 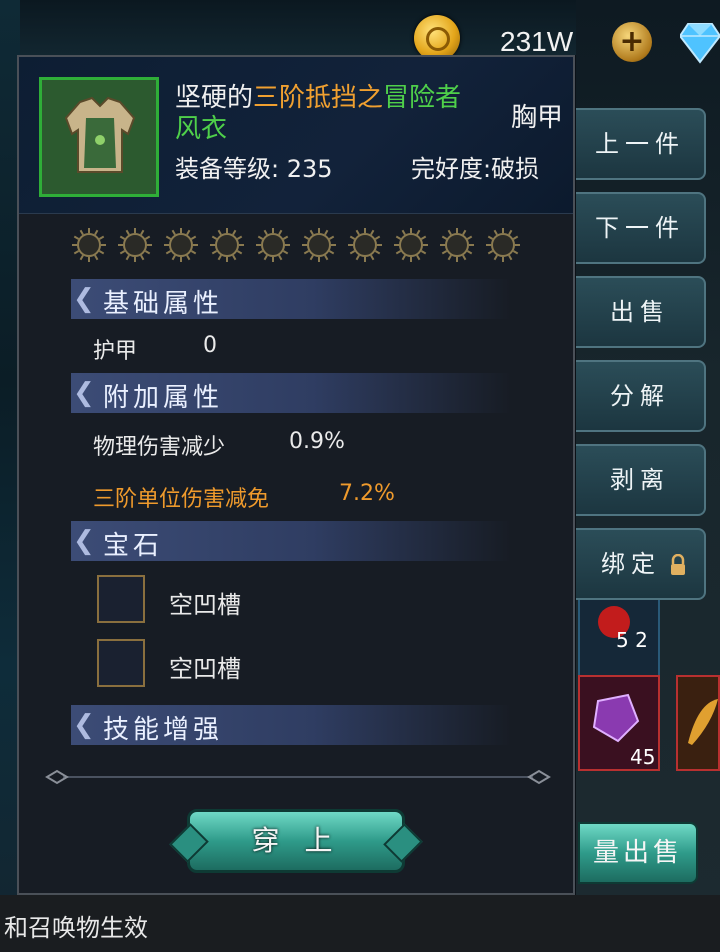 What do you see at coordinates (335, 114) in the screenshot?
I see `item-name: 坚硬的三阶抵挡之冒险者风衣` at bounding box center [335, 114].